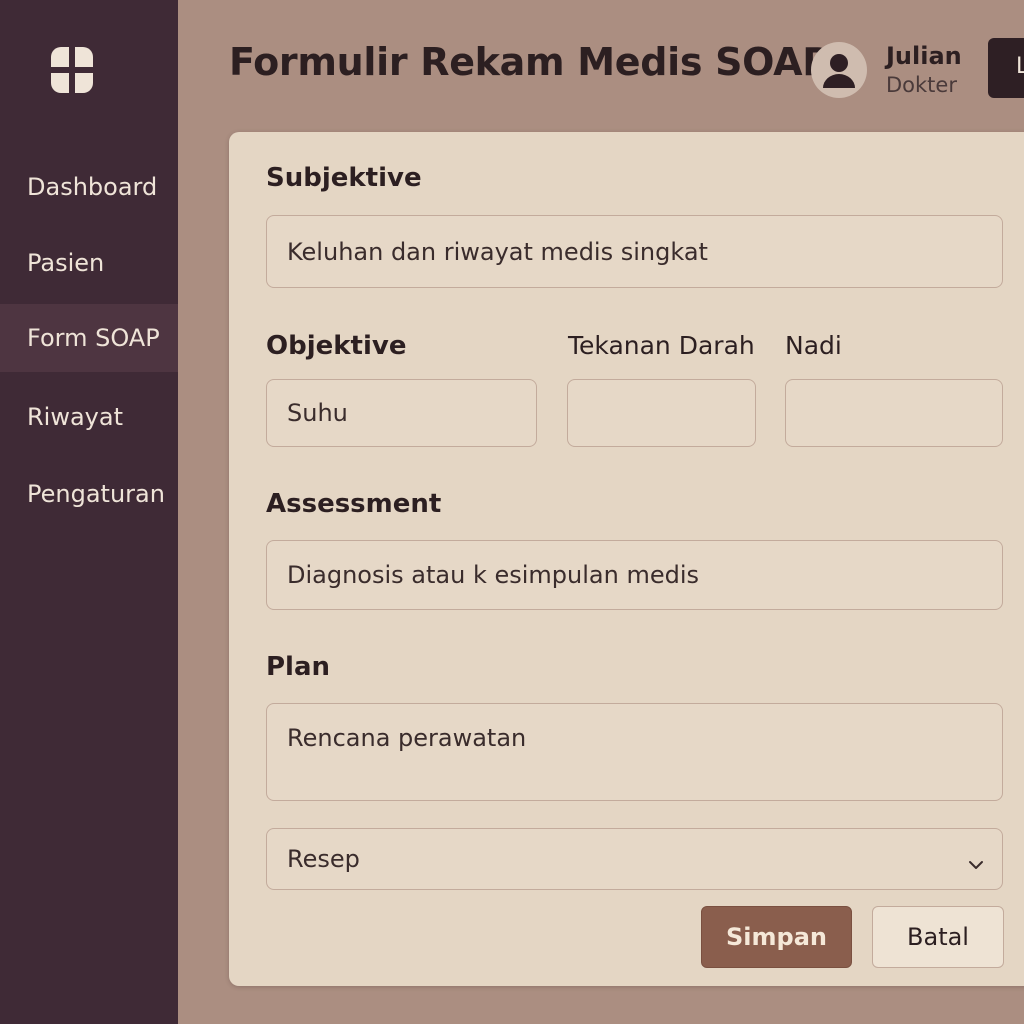 The height and width of the screenshot is (1024, 1024). What do you see at coordinates (317, 413) in the screenshot?
I see `suhu-placeholder: Suhu` at bounding box center [317, 413].